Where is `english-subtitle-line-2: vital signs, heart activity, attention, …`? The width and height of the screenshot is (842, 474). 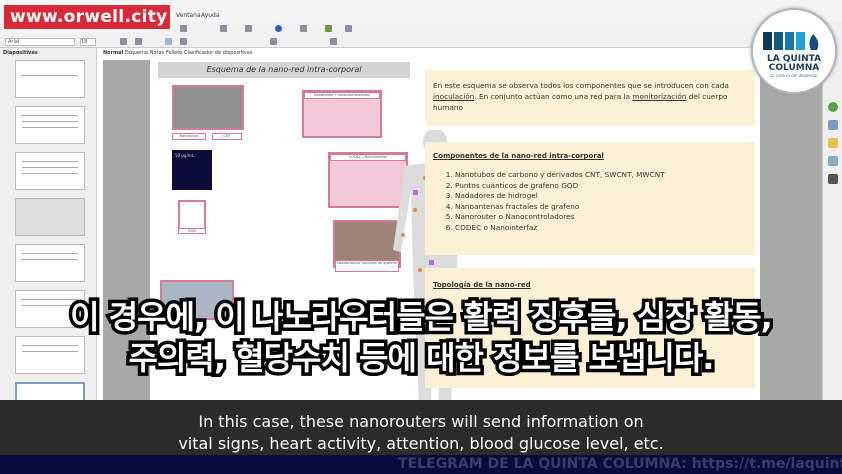
english-subtitle-line-2: vital signs, heart activity, attention, … is located at coordinates (421, 443).